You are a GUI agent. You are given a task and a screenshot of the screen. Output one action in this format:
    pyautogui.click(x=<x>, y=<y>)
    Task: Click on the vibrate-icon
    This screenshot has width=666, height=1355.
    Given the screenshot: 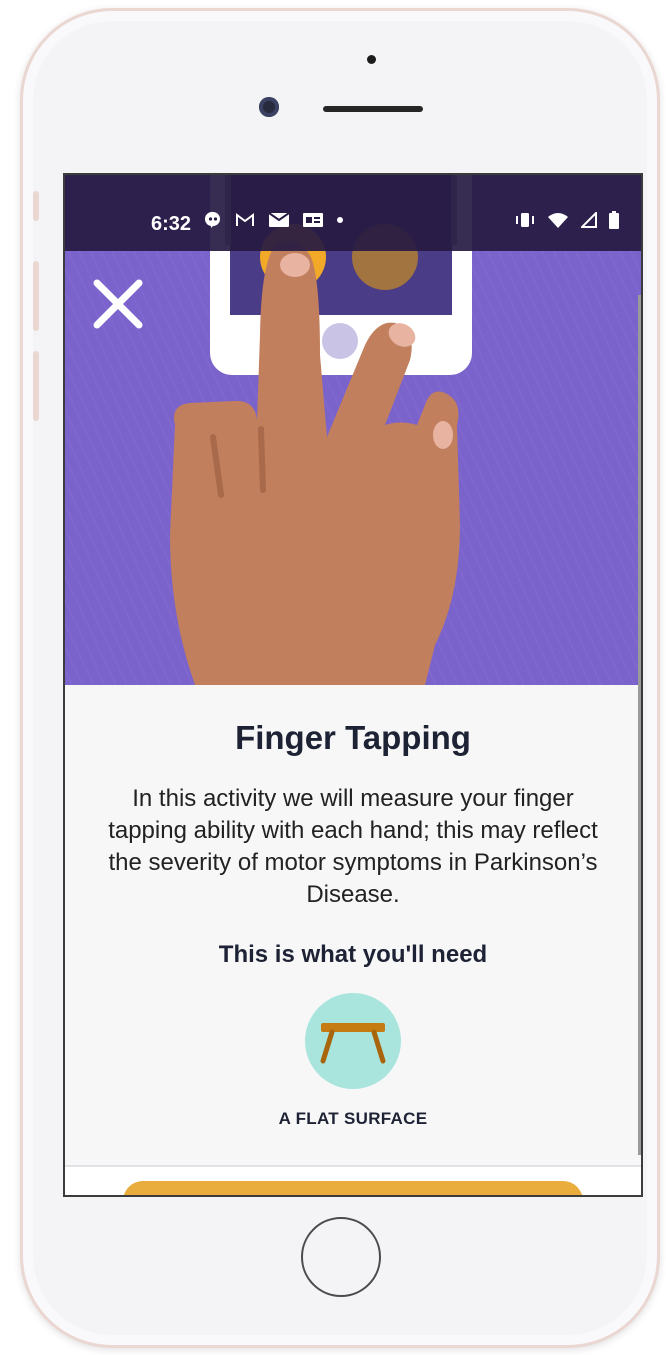 What is the action you would take?
    pyautogui.click(x=525, y=220)
    